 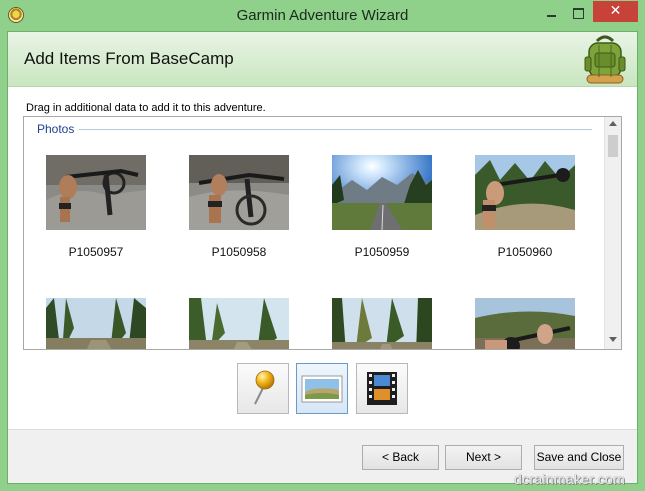 I want to click on photos-section-label: Photos, so click(x=58, y=129).